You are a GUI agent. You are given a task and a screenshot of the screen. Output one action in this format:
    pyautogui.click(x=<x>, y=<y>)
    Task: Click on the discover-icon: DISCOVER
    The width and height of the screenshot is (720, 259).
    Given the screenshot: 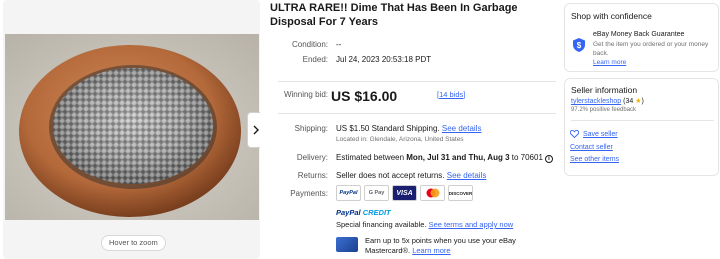 What is the action you would take?
    pyautogui.click(x=460, y=193)
    